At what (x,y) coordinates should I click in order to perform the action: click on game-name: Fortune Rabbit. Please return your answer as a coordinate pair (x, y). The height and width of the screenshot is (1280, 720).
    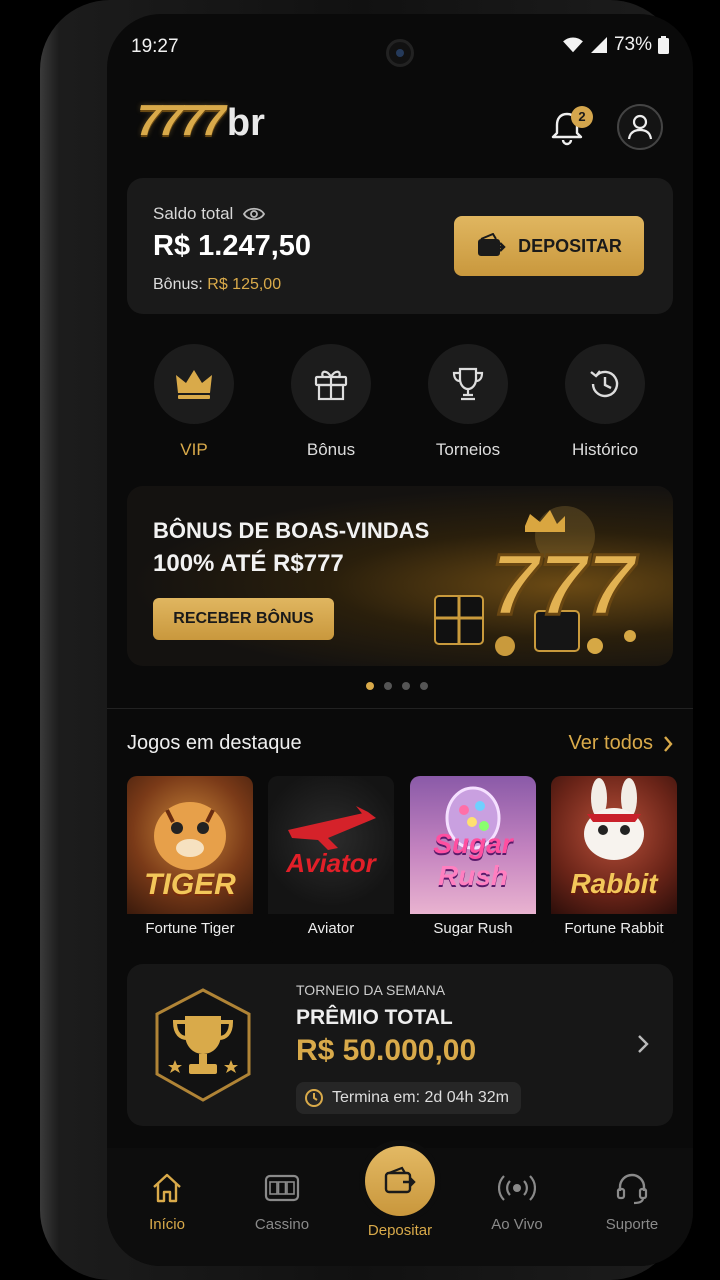
    Looking at the image, I should click on (614, 929).